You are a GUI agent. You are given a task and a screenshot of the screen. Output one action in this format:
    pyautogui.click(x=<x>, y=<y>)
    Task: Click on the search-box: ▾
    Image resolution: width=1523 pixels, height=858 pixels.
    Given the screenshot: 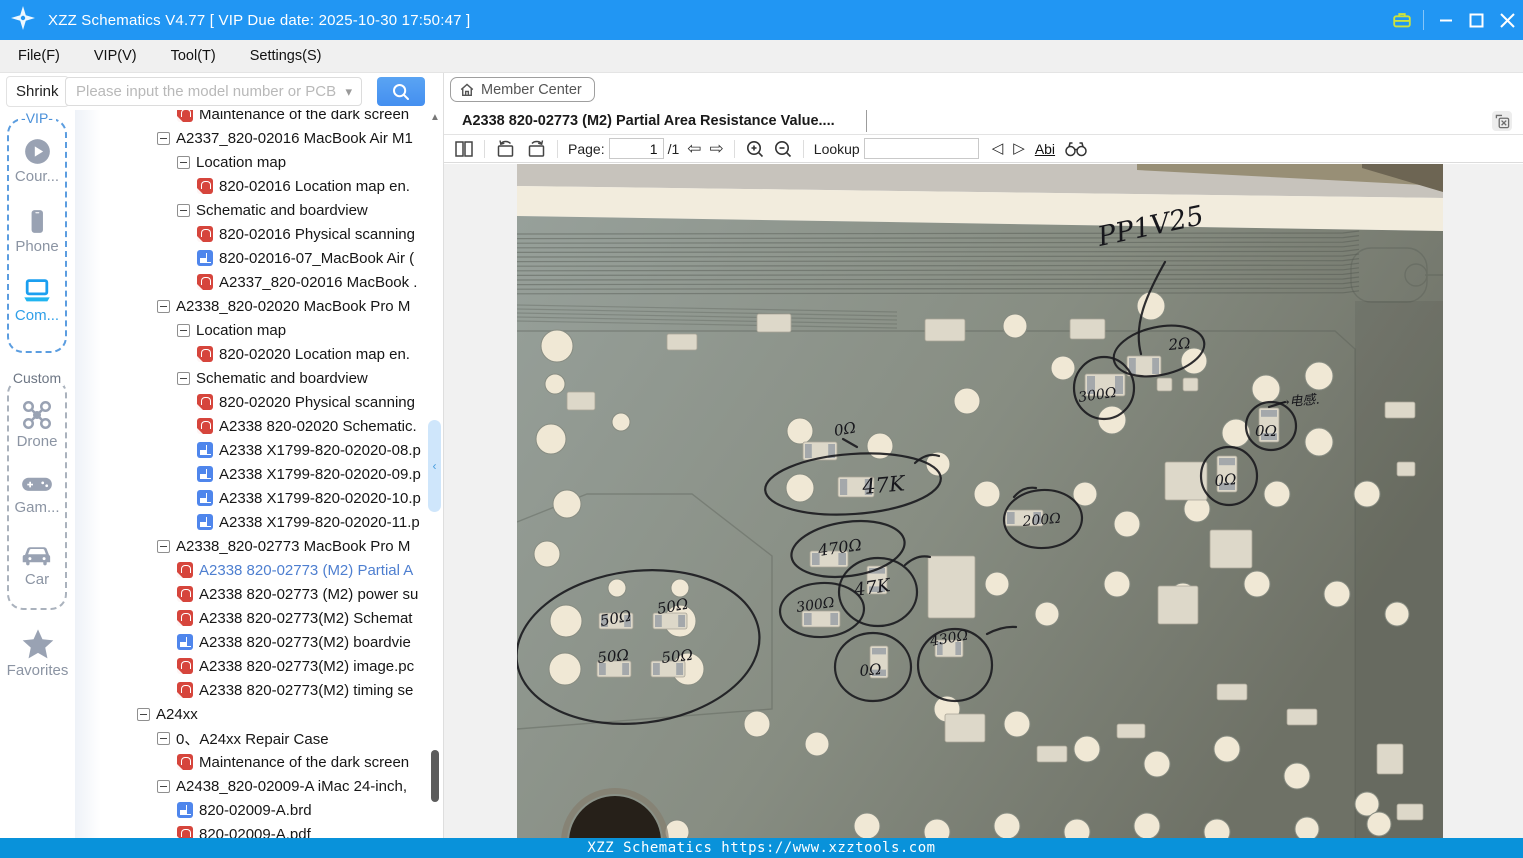 What is the action you would take?
    pyautogui.click(x=213, y=91)
    